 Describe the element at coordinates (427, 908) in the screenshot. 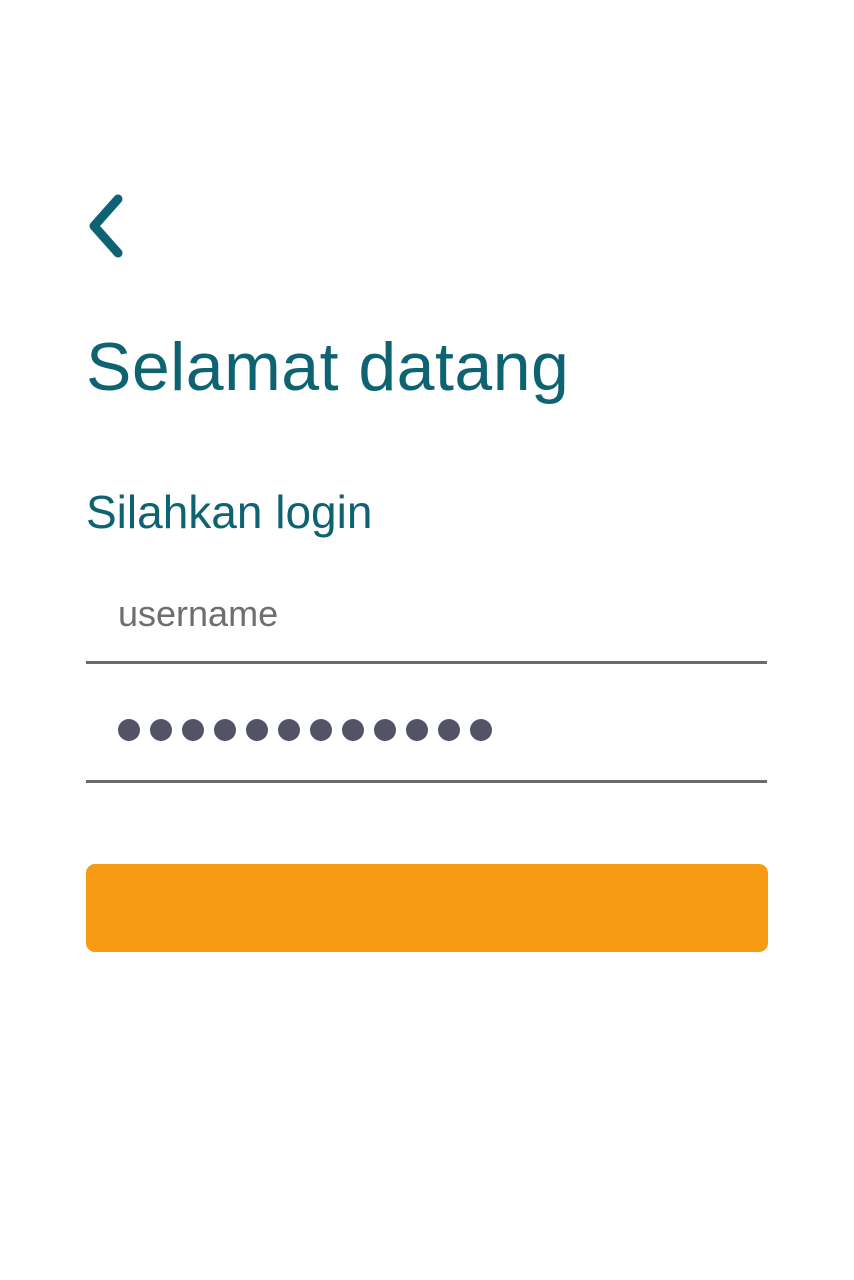

I see `login-button` at that location.